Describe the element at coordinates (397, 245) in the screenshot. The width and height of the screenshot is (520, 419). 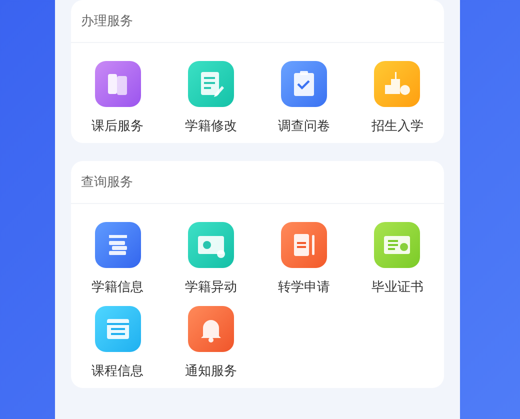
I see `certificate-icon` at that location.